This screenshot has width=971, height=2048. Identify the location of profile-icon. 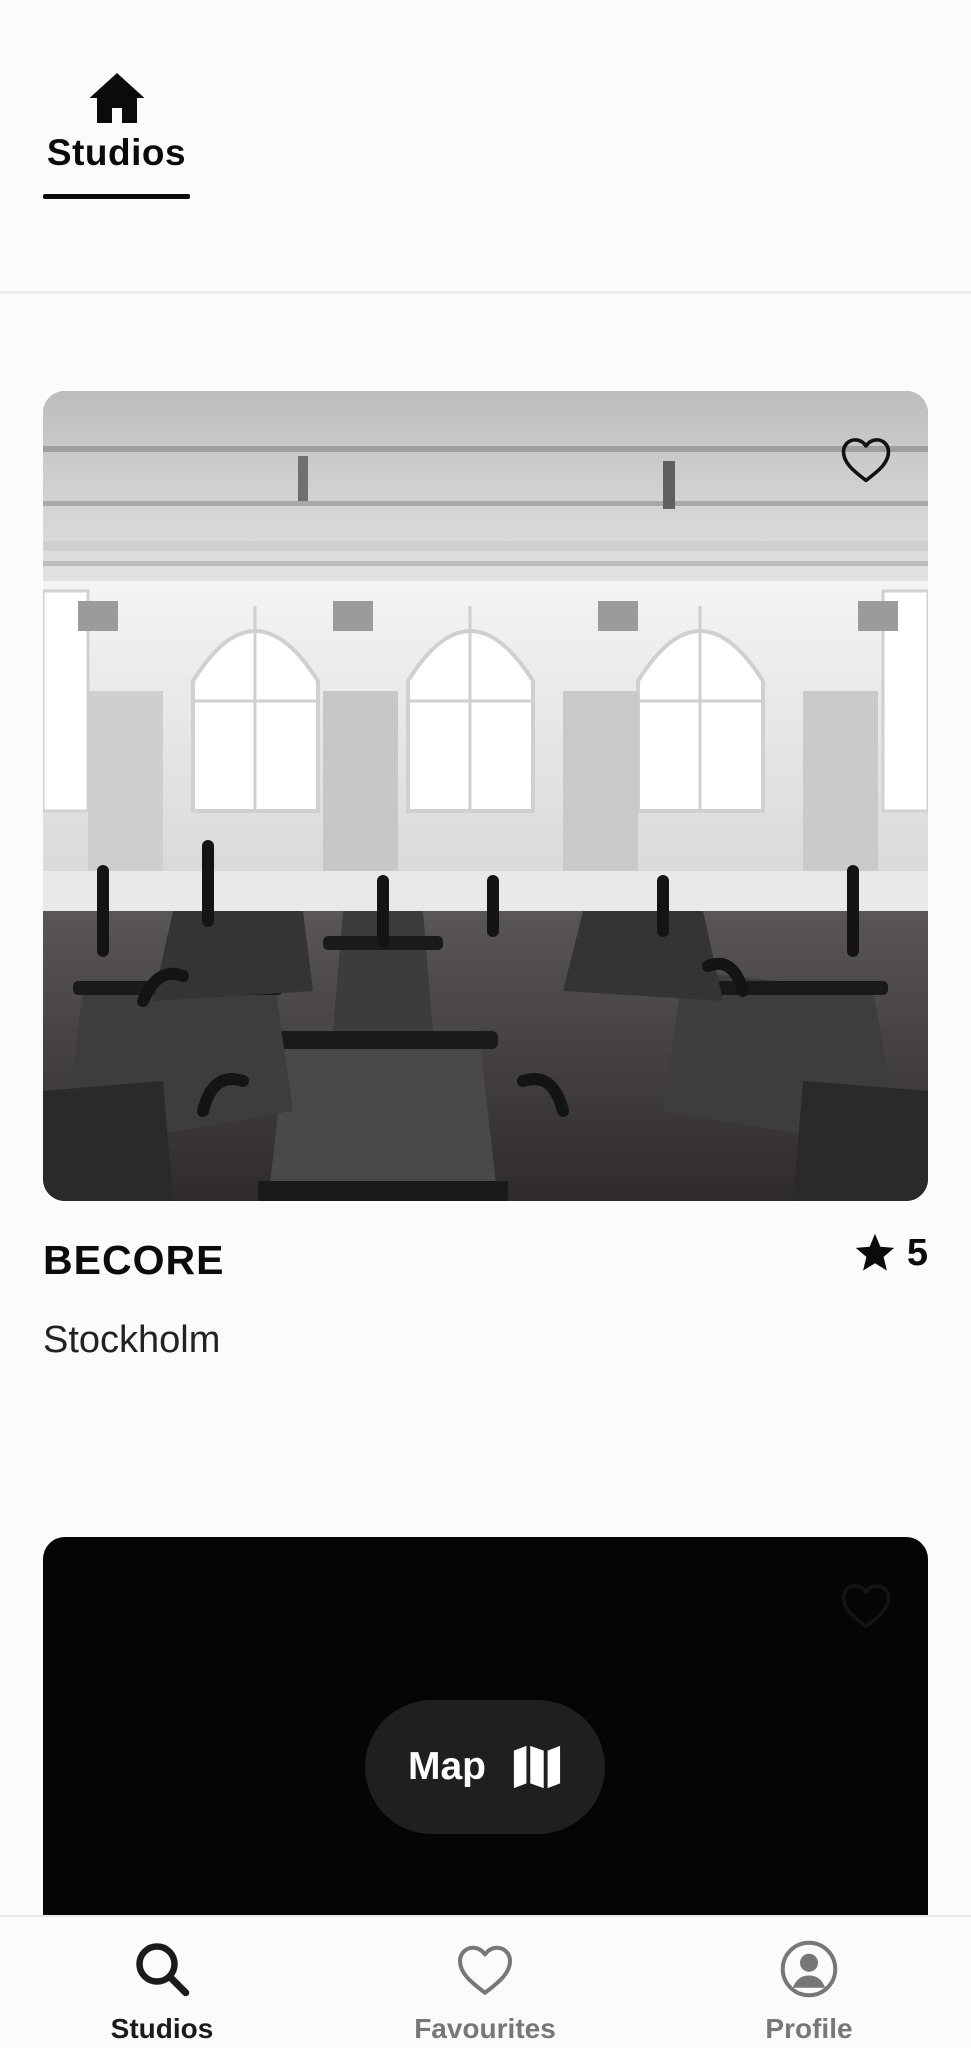
(809, 1969).